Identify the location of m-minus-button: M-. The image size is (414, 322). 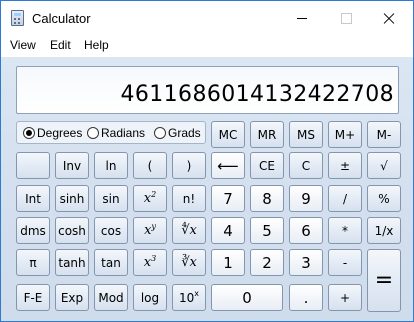
(384, 134).